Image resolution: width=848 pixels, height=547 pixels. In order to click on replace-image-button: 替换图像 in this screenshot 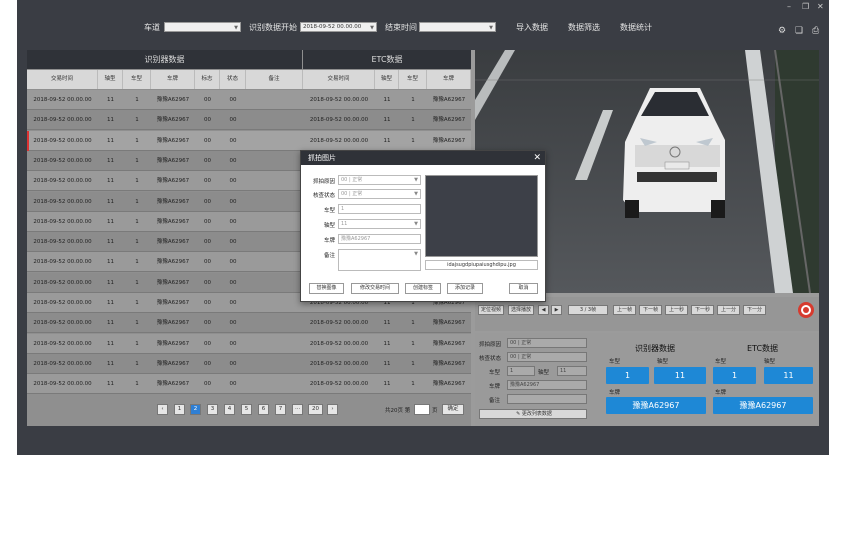, I will do `click(326, 288)`.